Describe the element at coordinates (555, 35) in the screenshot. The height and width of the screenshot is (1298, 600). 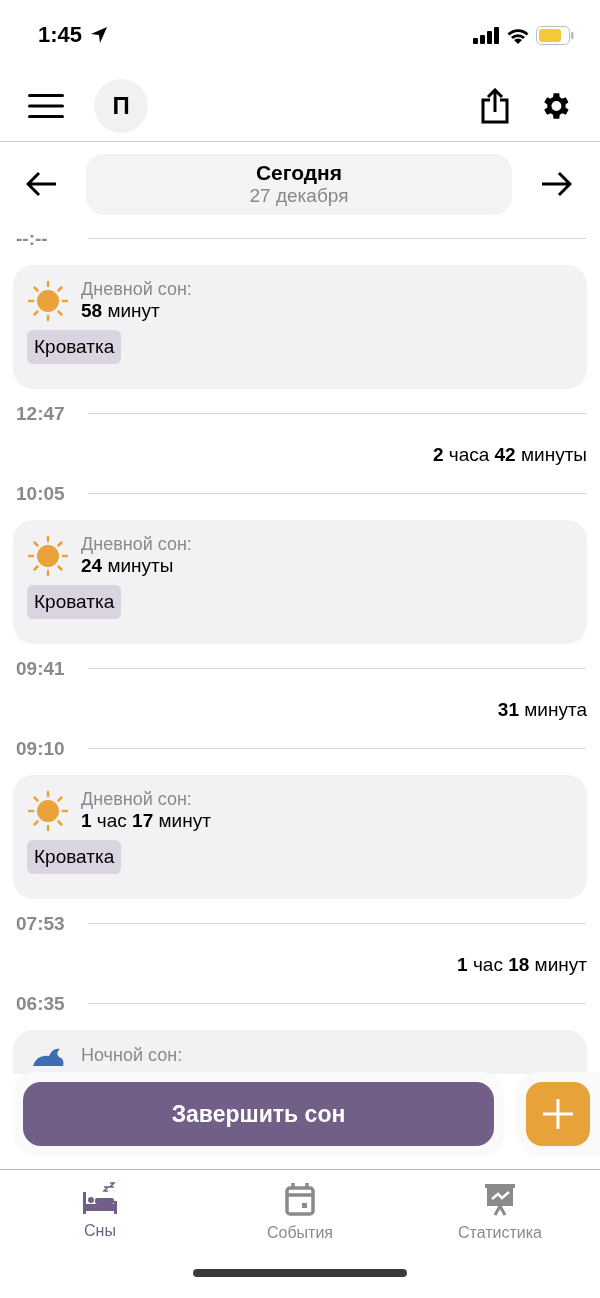
I see `battery-icon` at that location.